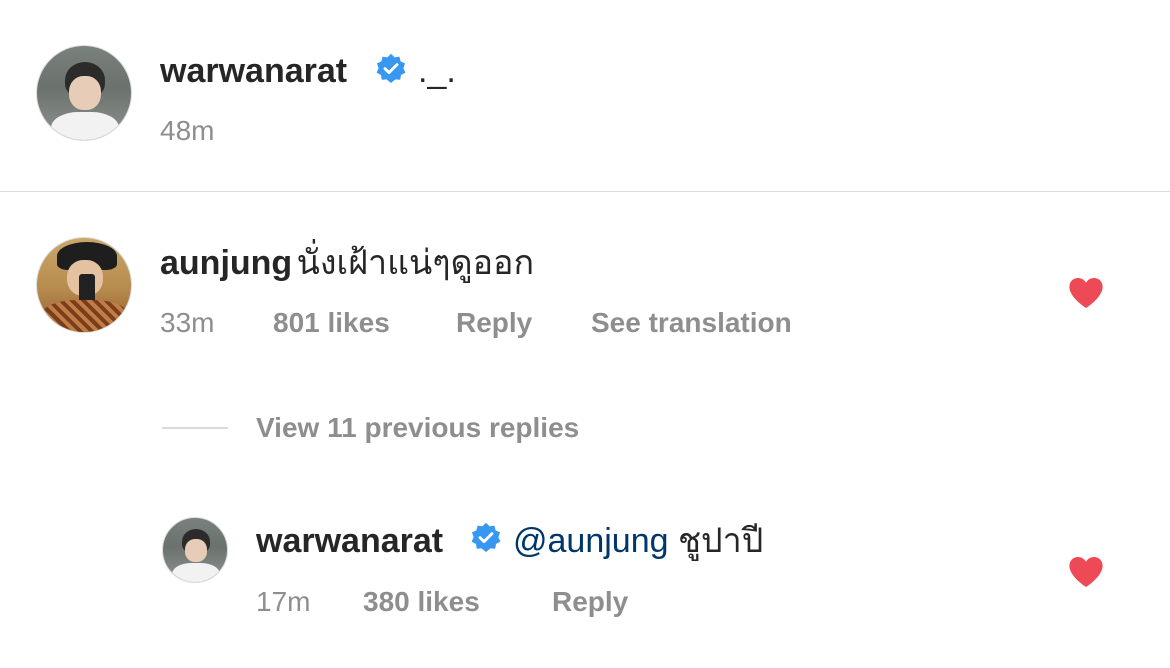 The width and height of the screenshot is (1170, 668). I want to click on comment-time: 33m, so click(187, 322).